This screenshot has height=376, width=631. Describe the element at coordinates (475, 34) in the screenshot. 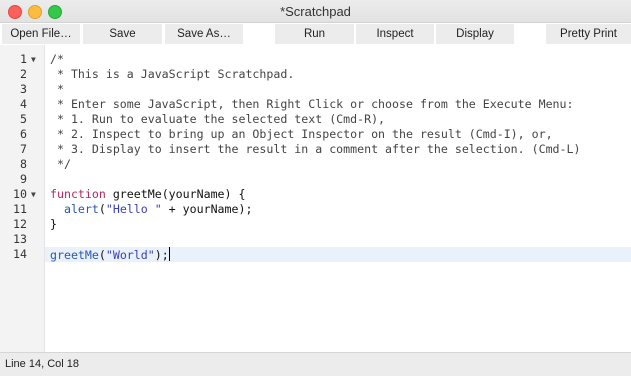

I see `display-button: Display` at that location.